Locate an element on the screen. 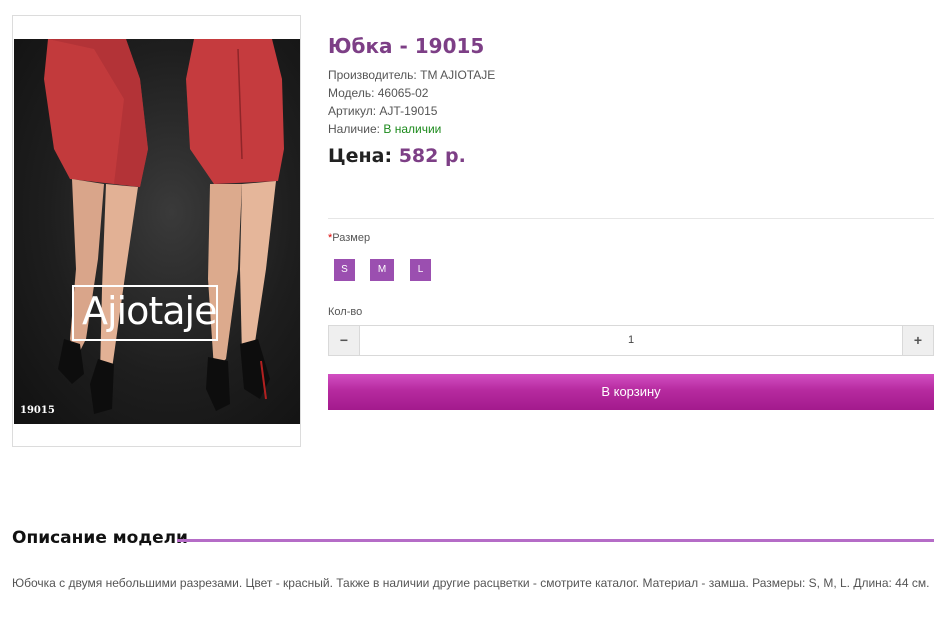 The width and height of the screenshot is (934, 631). brand-logo: Ajiotaje is located at coordinates (149, 311).